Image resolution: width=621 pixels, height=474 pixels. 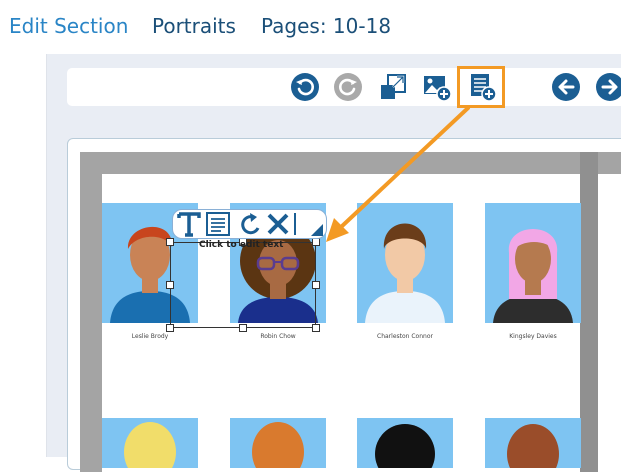 I want to click on text-edit-toolbar, so click(x=249, y=224).